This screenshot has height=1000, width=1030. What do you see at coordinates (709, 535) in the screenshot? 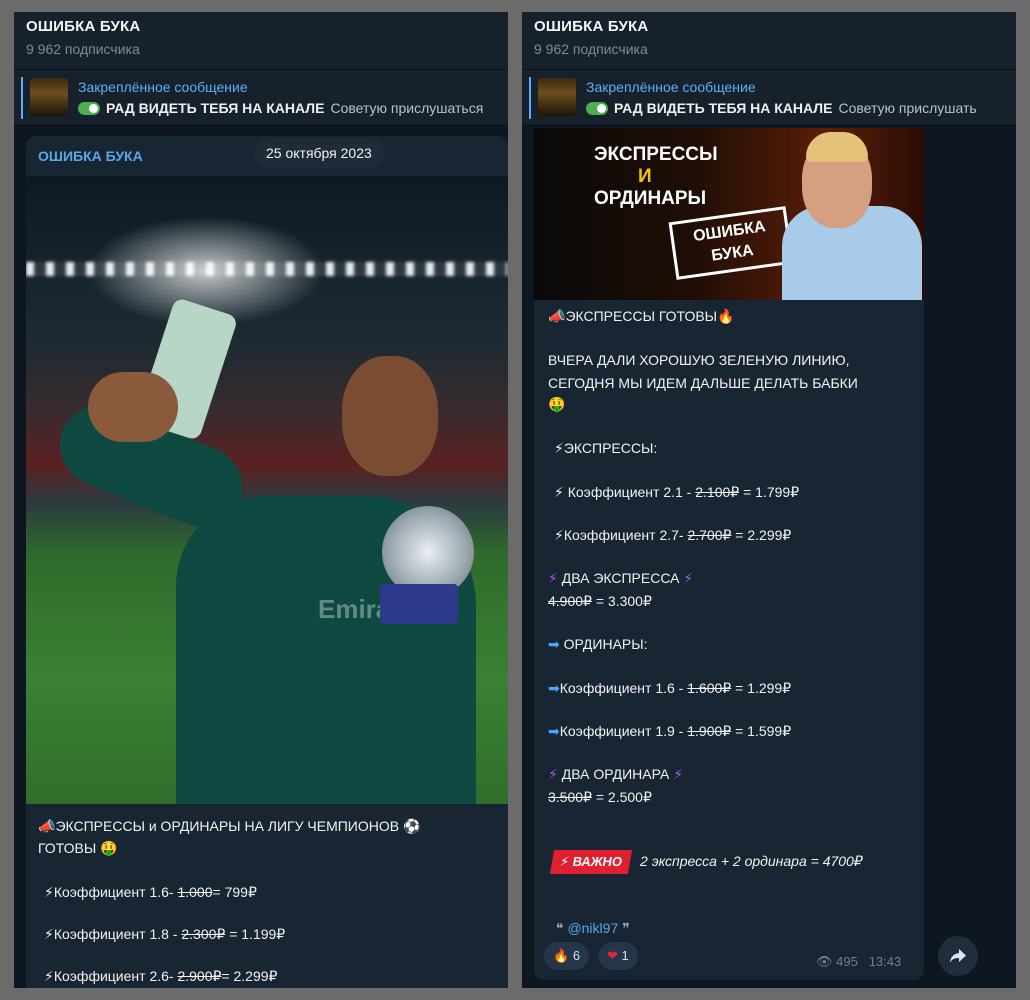
I see `old-price: 2.700₽` at bounding box center [709, 535].